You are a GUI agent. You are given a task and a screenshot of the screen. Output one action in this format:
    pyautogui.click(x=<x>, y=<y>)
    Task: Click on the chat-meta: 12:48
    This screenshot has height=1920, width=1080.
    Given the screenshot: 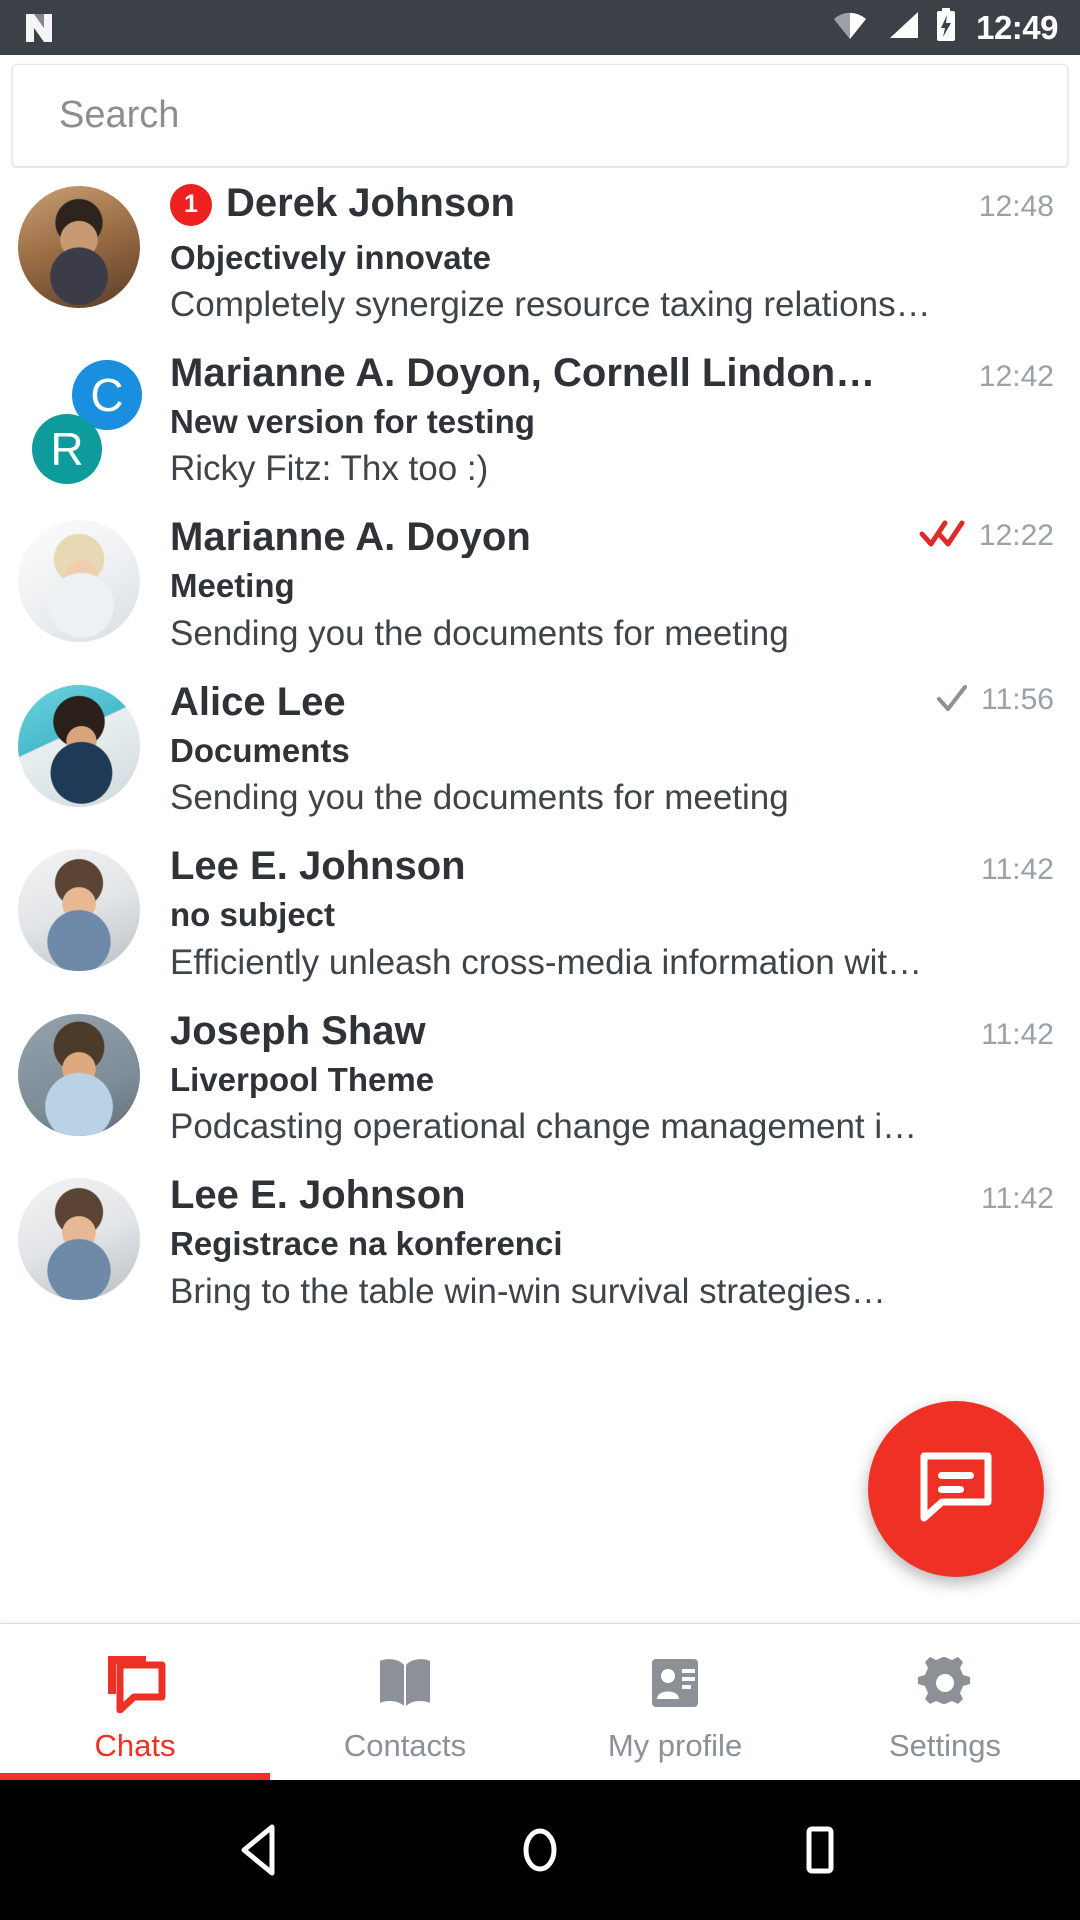 What is the action you would take?
    pyautogui.click(x=1008, y=207)
    